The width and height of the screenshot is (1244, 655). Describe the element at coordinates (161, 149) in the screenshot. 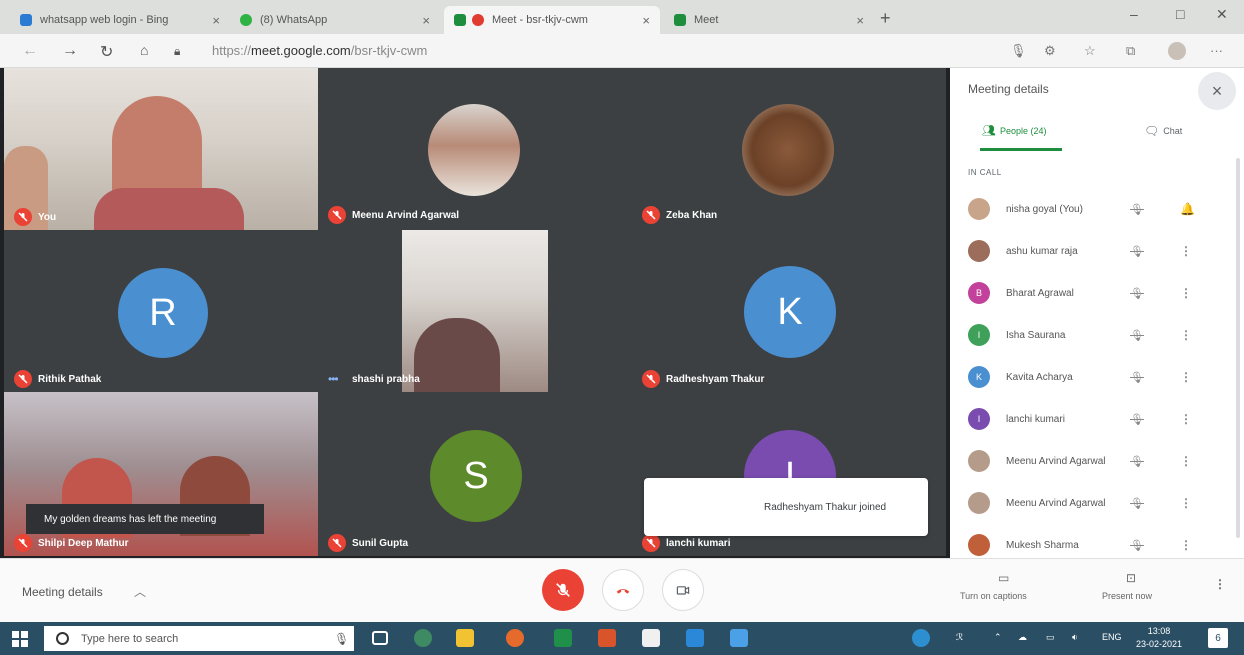

I see `participant-tile-self: You` at that location.